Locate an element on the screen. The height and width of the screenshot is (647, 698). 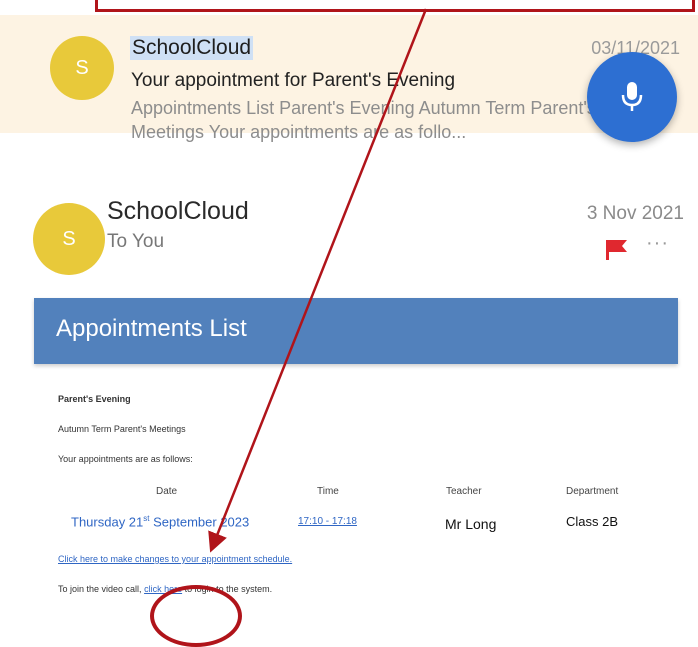
email-sender-name: SchoolCloud is located at coordinates (178, 211).